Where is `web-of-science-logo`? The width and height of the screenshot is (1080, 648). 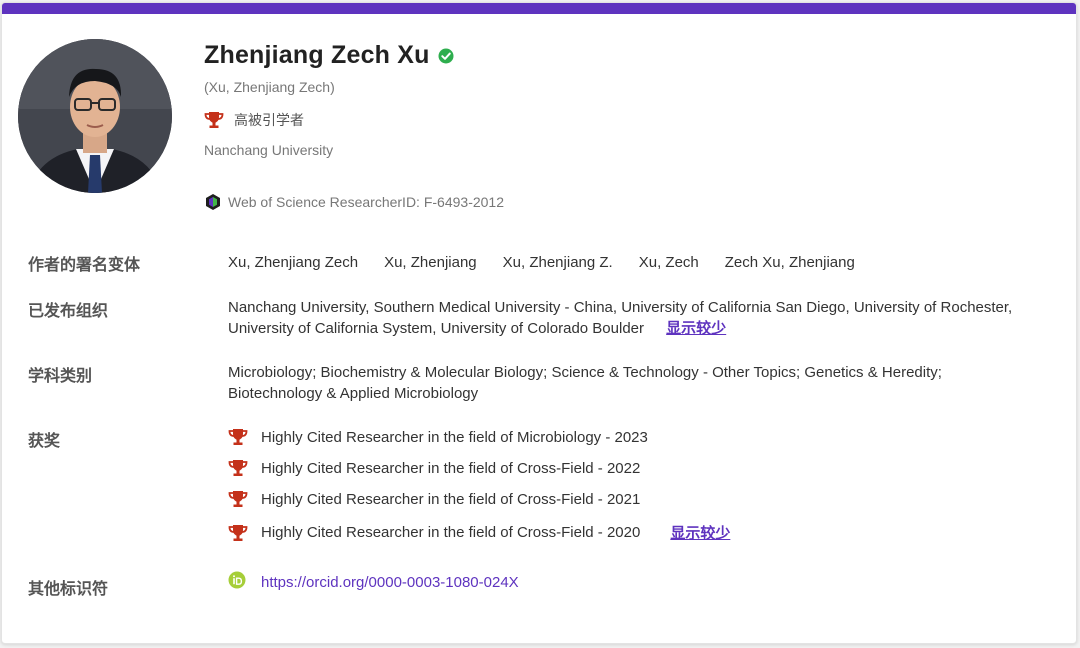
web-of-science-logo is located at coordinates (213, 202).